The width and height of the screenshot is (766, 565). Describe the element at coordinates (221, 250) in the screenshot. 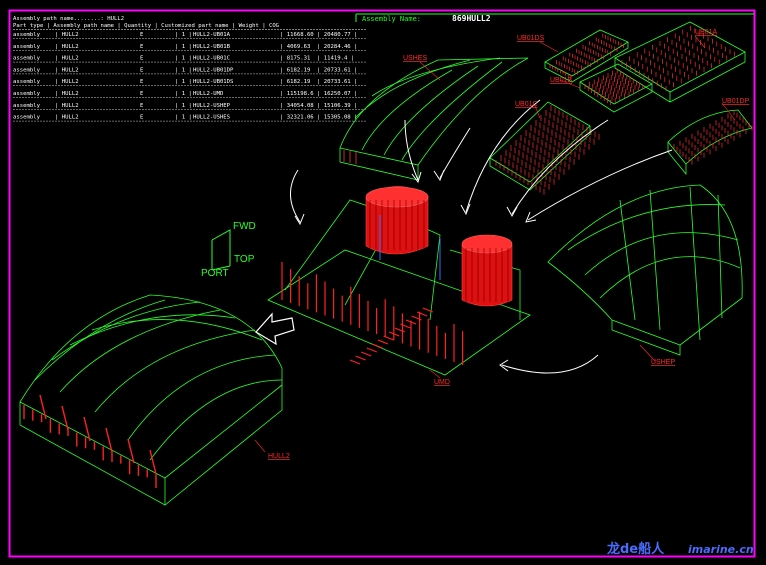

I see `axis-triad` at that location.